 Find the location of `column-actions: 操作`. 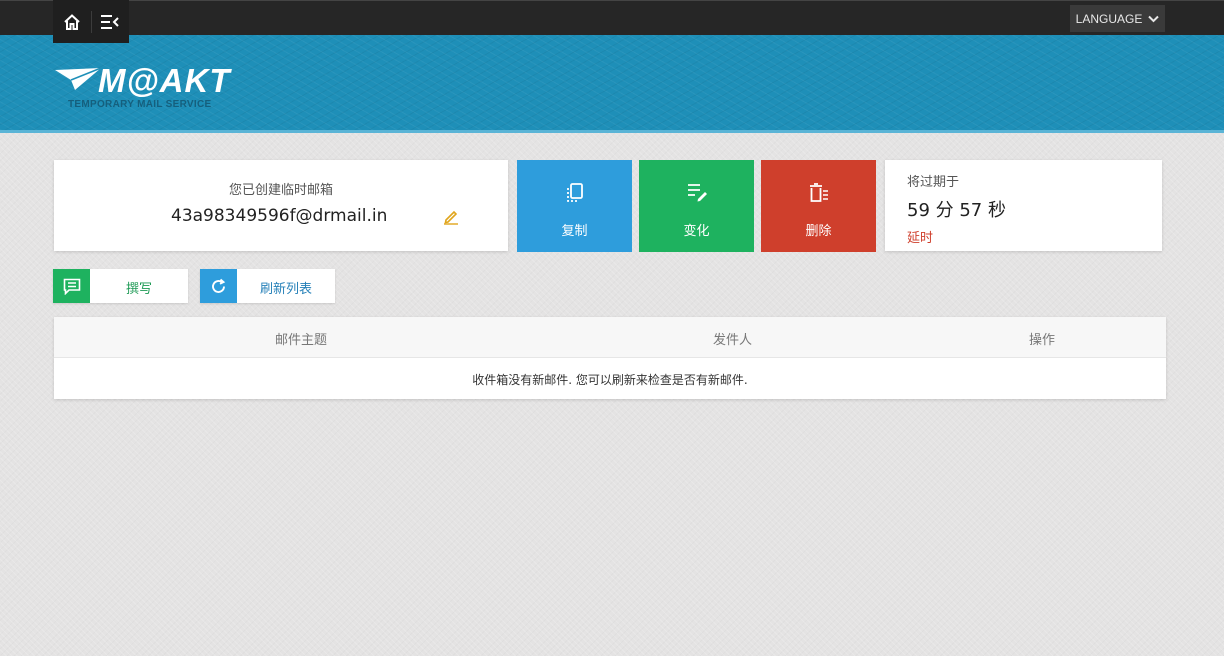

column-actions: 操作 is located at coordinates (1042, 340).